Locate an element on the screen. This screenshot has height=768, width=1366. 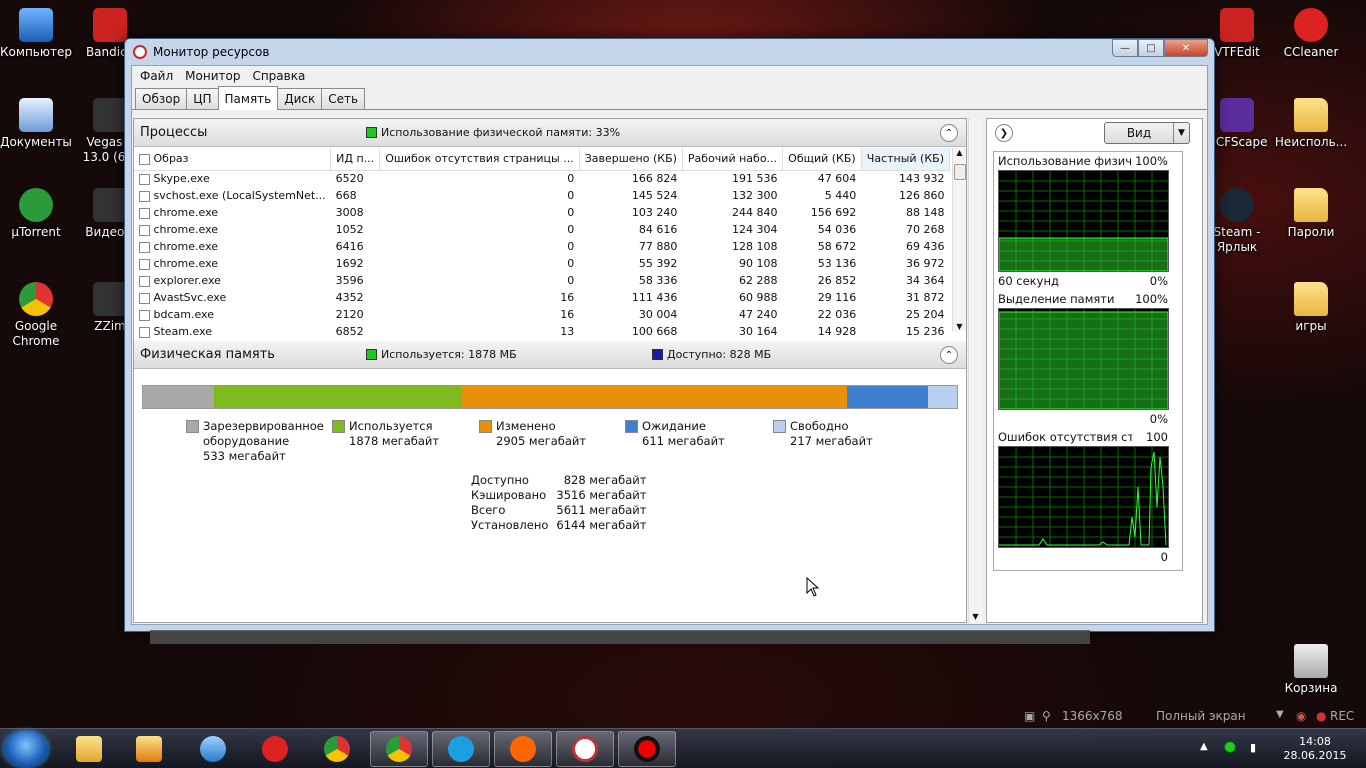
table-row: chrome.exe 6416 0 77 880 128 108 58 672 69 436 is located at coordinates (542, 246).